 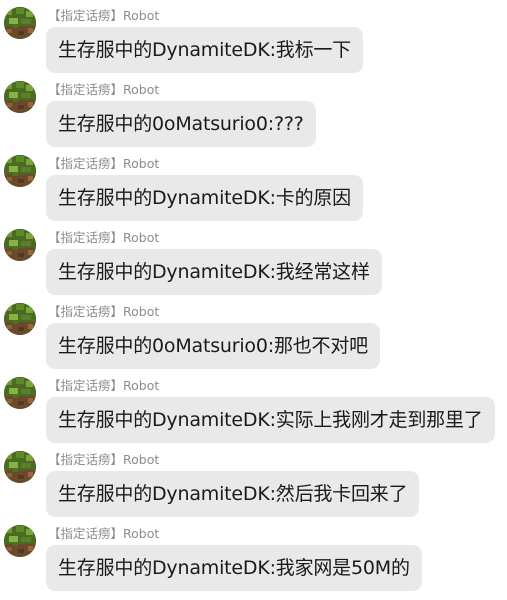 I want to click on chat-message: 【指定话痨】Robot 生存服中的0oMatsurio0:???, so click(x=253, y=115).